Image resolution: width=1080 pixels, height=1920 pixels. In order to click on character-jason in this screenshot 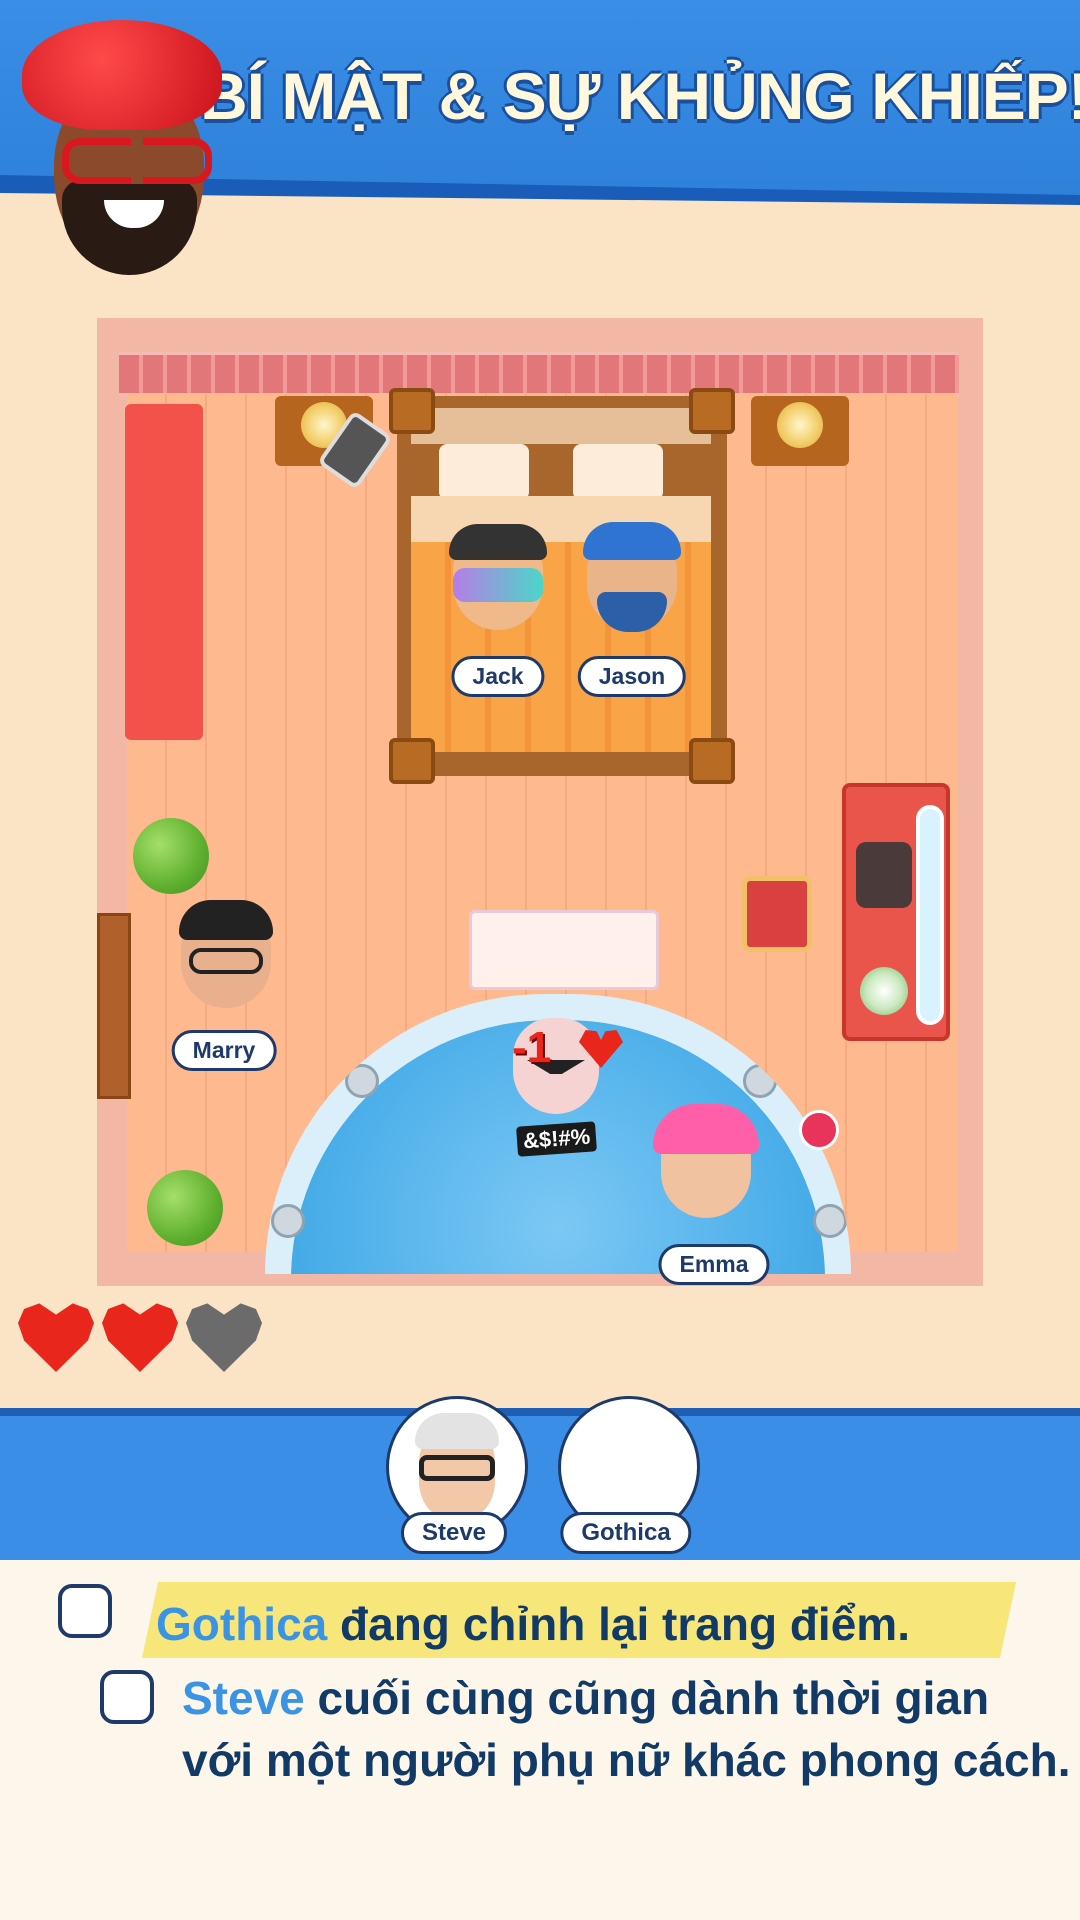, I will do `click(632, 577)`.